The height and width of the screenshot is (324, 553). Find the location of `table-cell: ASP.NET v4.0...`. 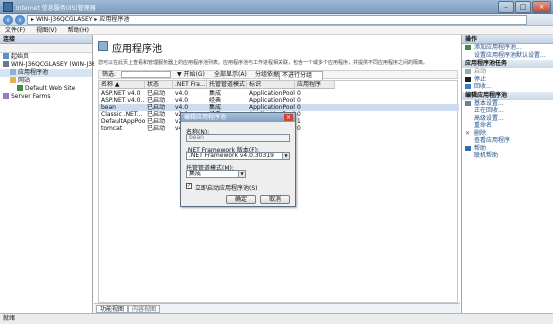

table-cell: ASP.NET v4.0... is located at coordinates (123, 100).